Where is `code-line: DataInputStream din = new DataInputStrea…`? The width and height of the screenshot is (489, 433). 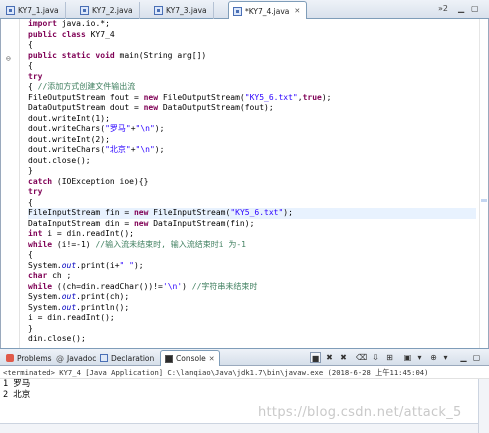 code-line: DataInputStream din = new DataInputStrea… is located at coordinates (252, 224).